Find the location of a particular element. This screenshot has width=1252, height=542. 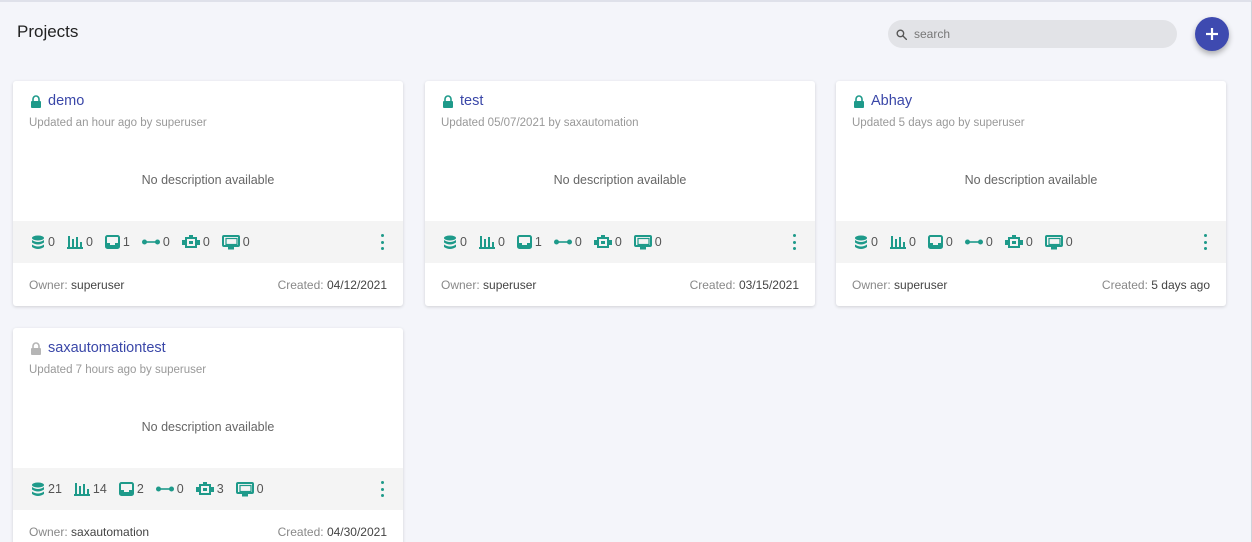

project-name-link: demo is located at coordinates (66, 101).